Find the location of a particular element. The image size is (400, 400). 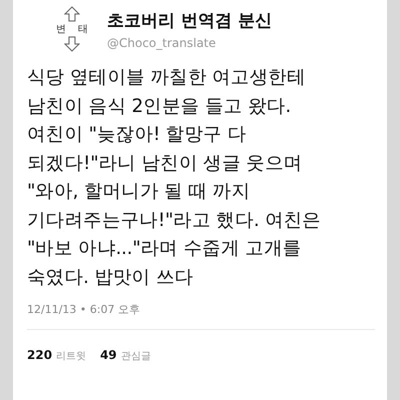

stat-label: 관심글 is located at coordinates (135, 356).